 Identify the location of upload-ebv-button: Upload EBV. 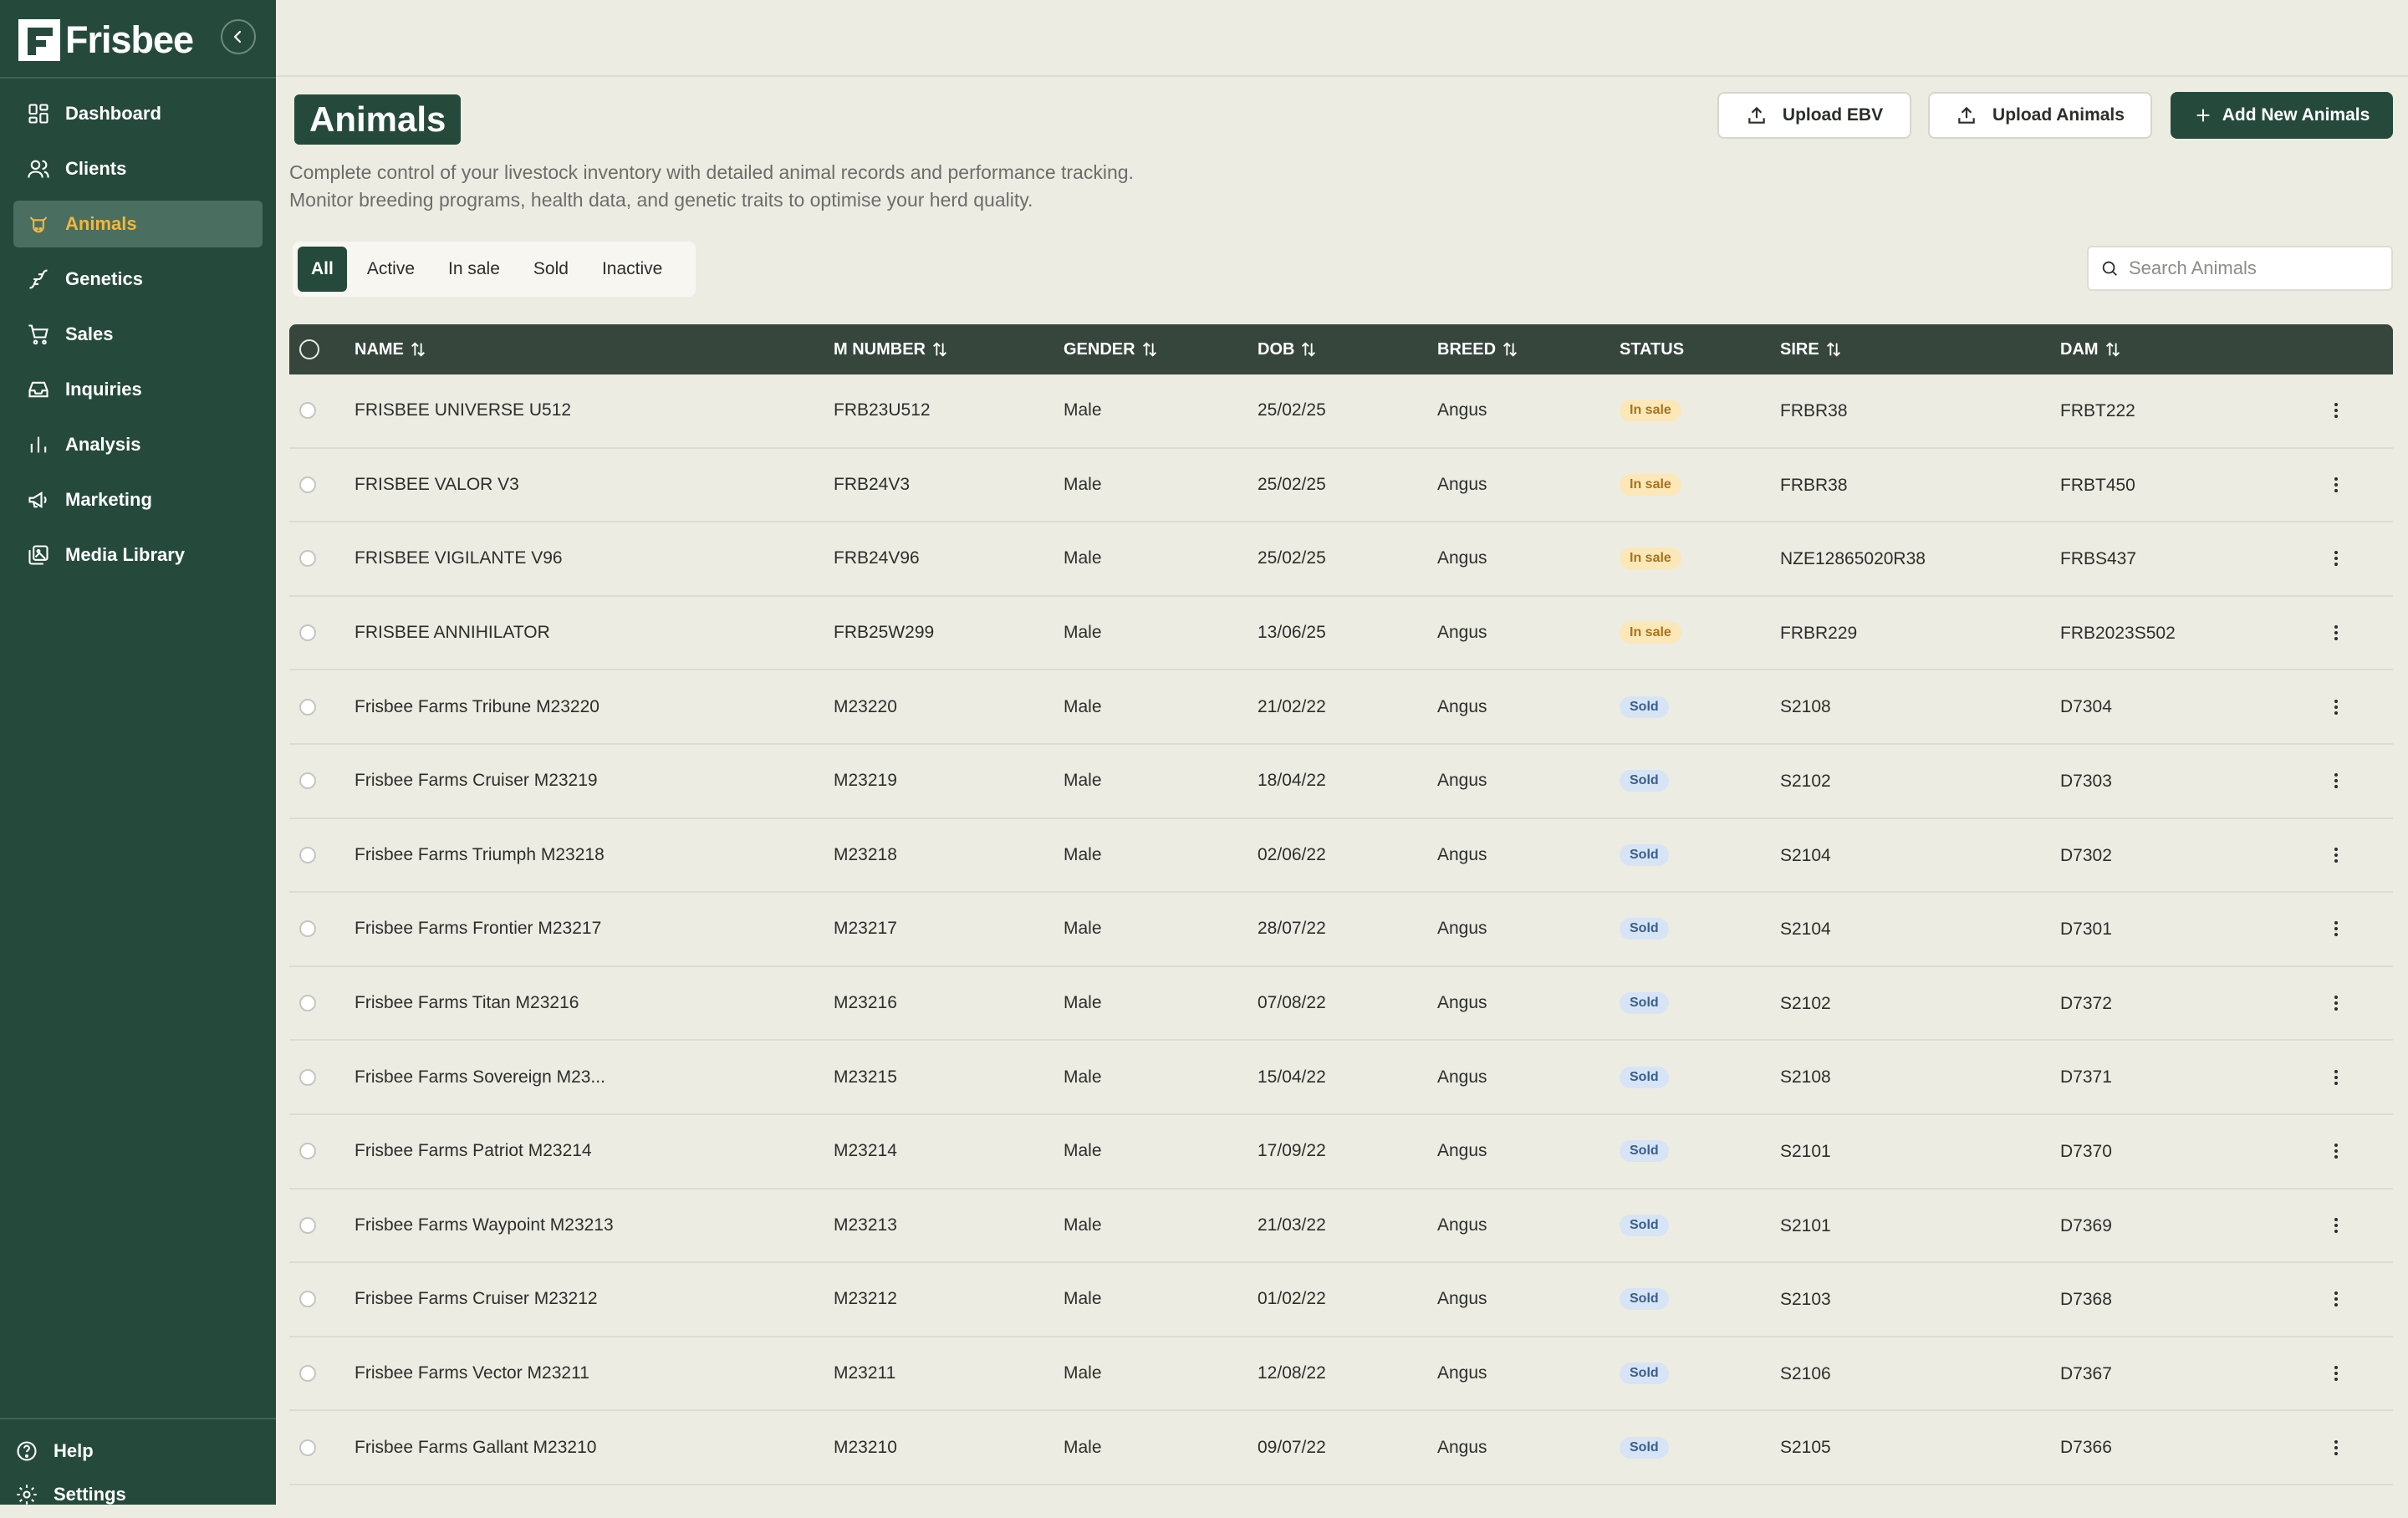
(1814, 115).